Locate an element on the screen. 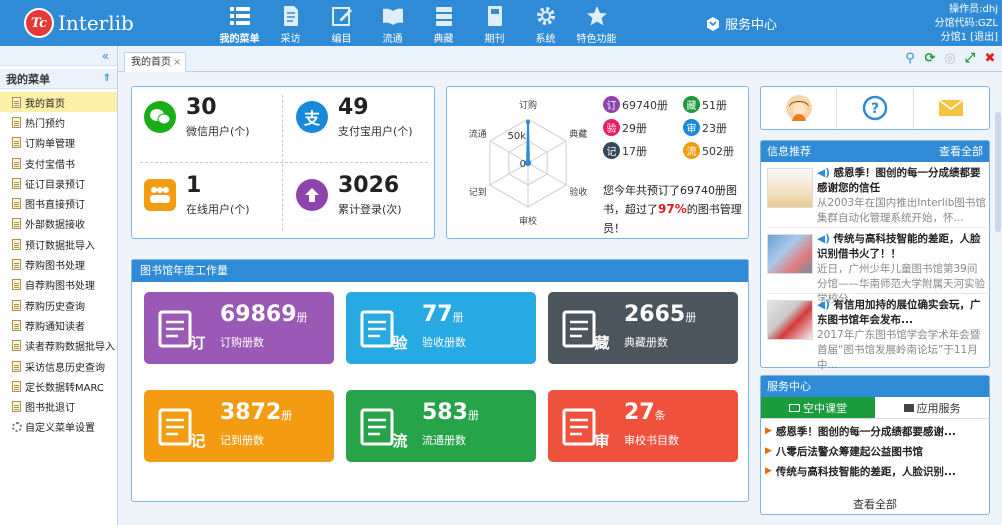 This screenshot has width=1002, height=525. tab-home: 我的首页 × is located at coordinates (155, 62).